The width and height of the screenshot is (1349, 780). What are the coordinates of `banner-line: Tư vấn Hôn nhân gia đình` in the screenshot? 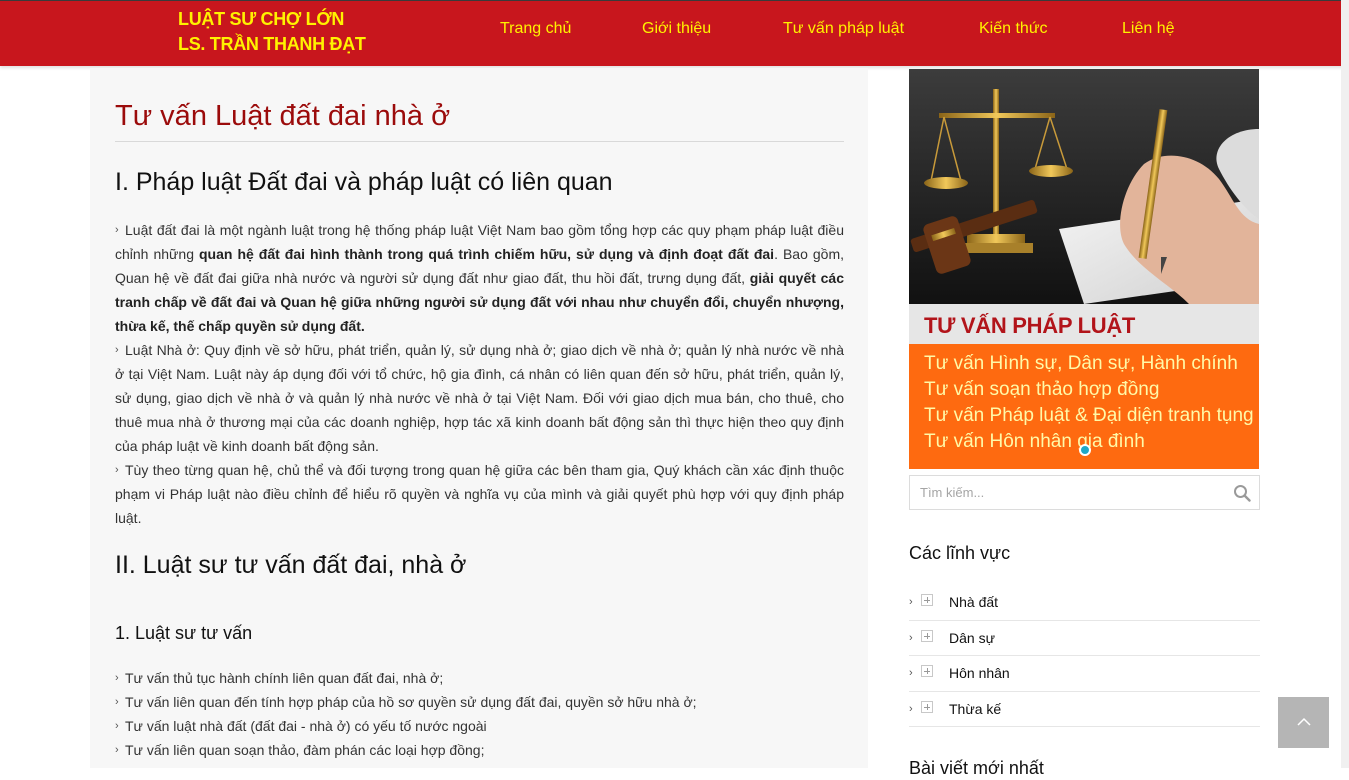 It's located at (1034, 441).